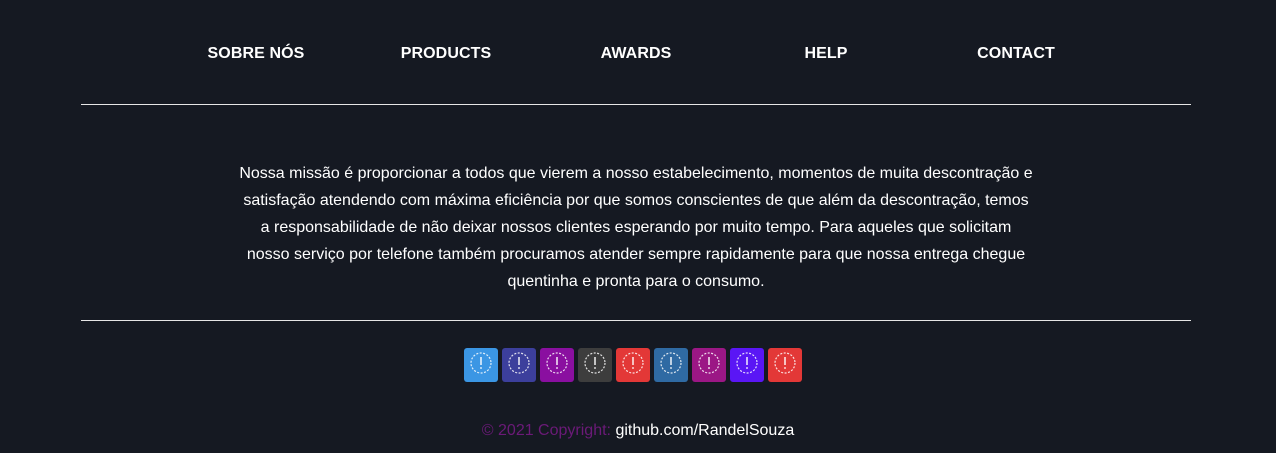 The width and height of the screenshot is (1276, 453). I want to click on nav-item-contact: CONTACT, so click(1016, 54).